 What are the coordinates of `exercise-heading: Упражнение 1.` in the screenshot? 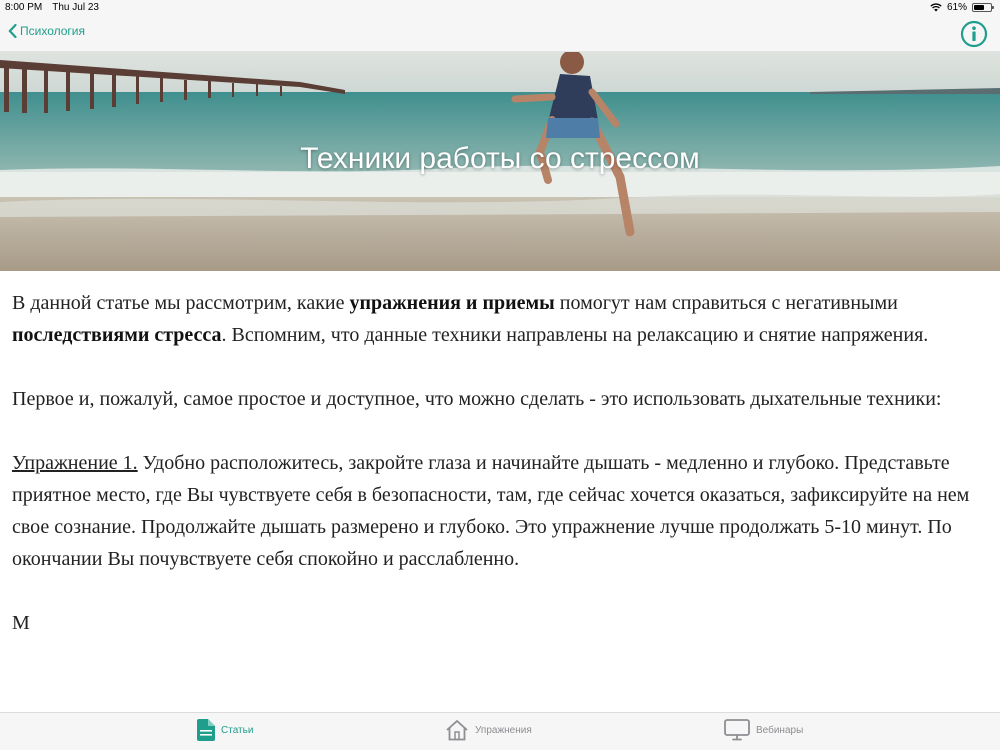 It's located at (75, 463).